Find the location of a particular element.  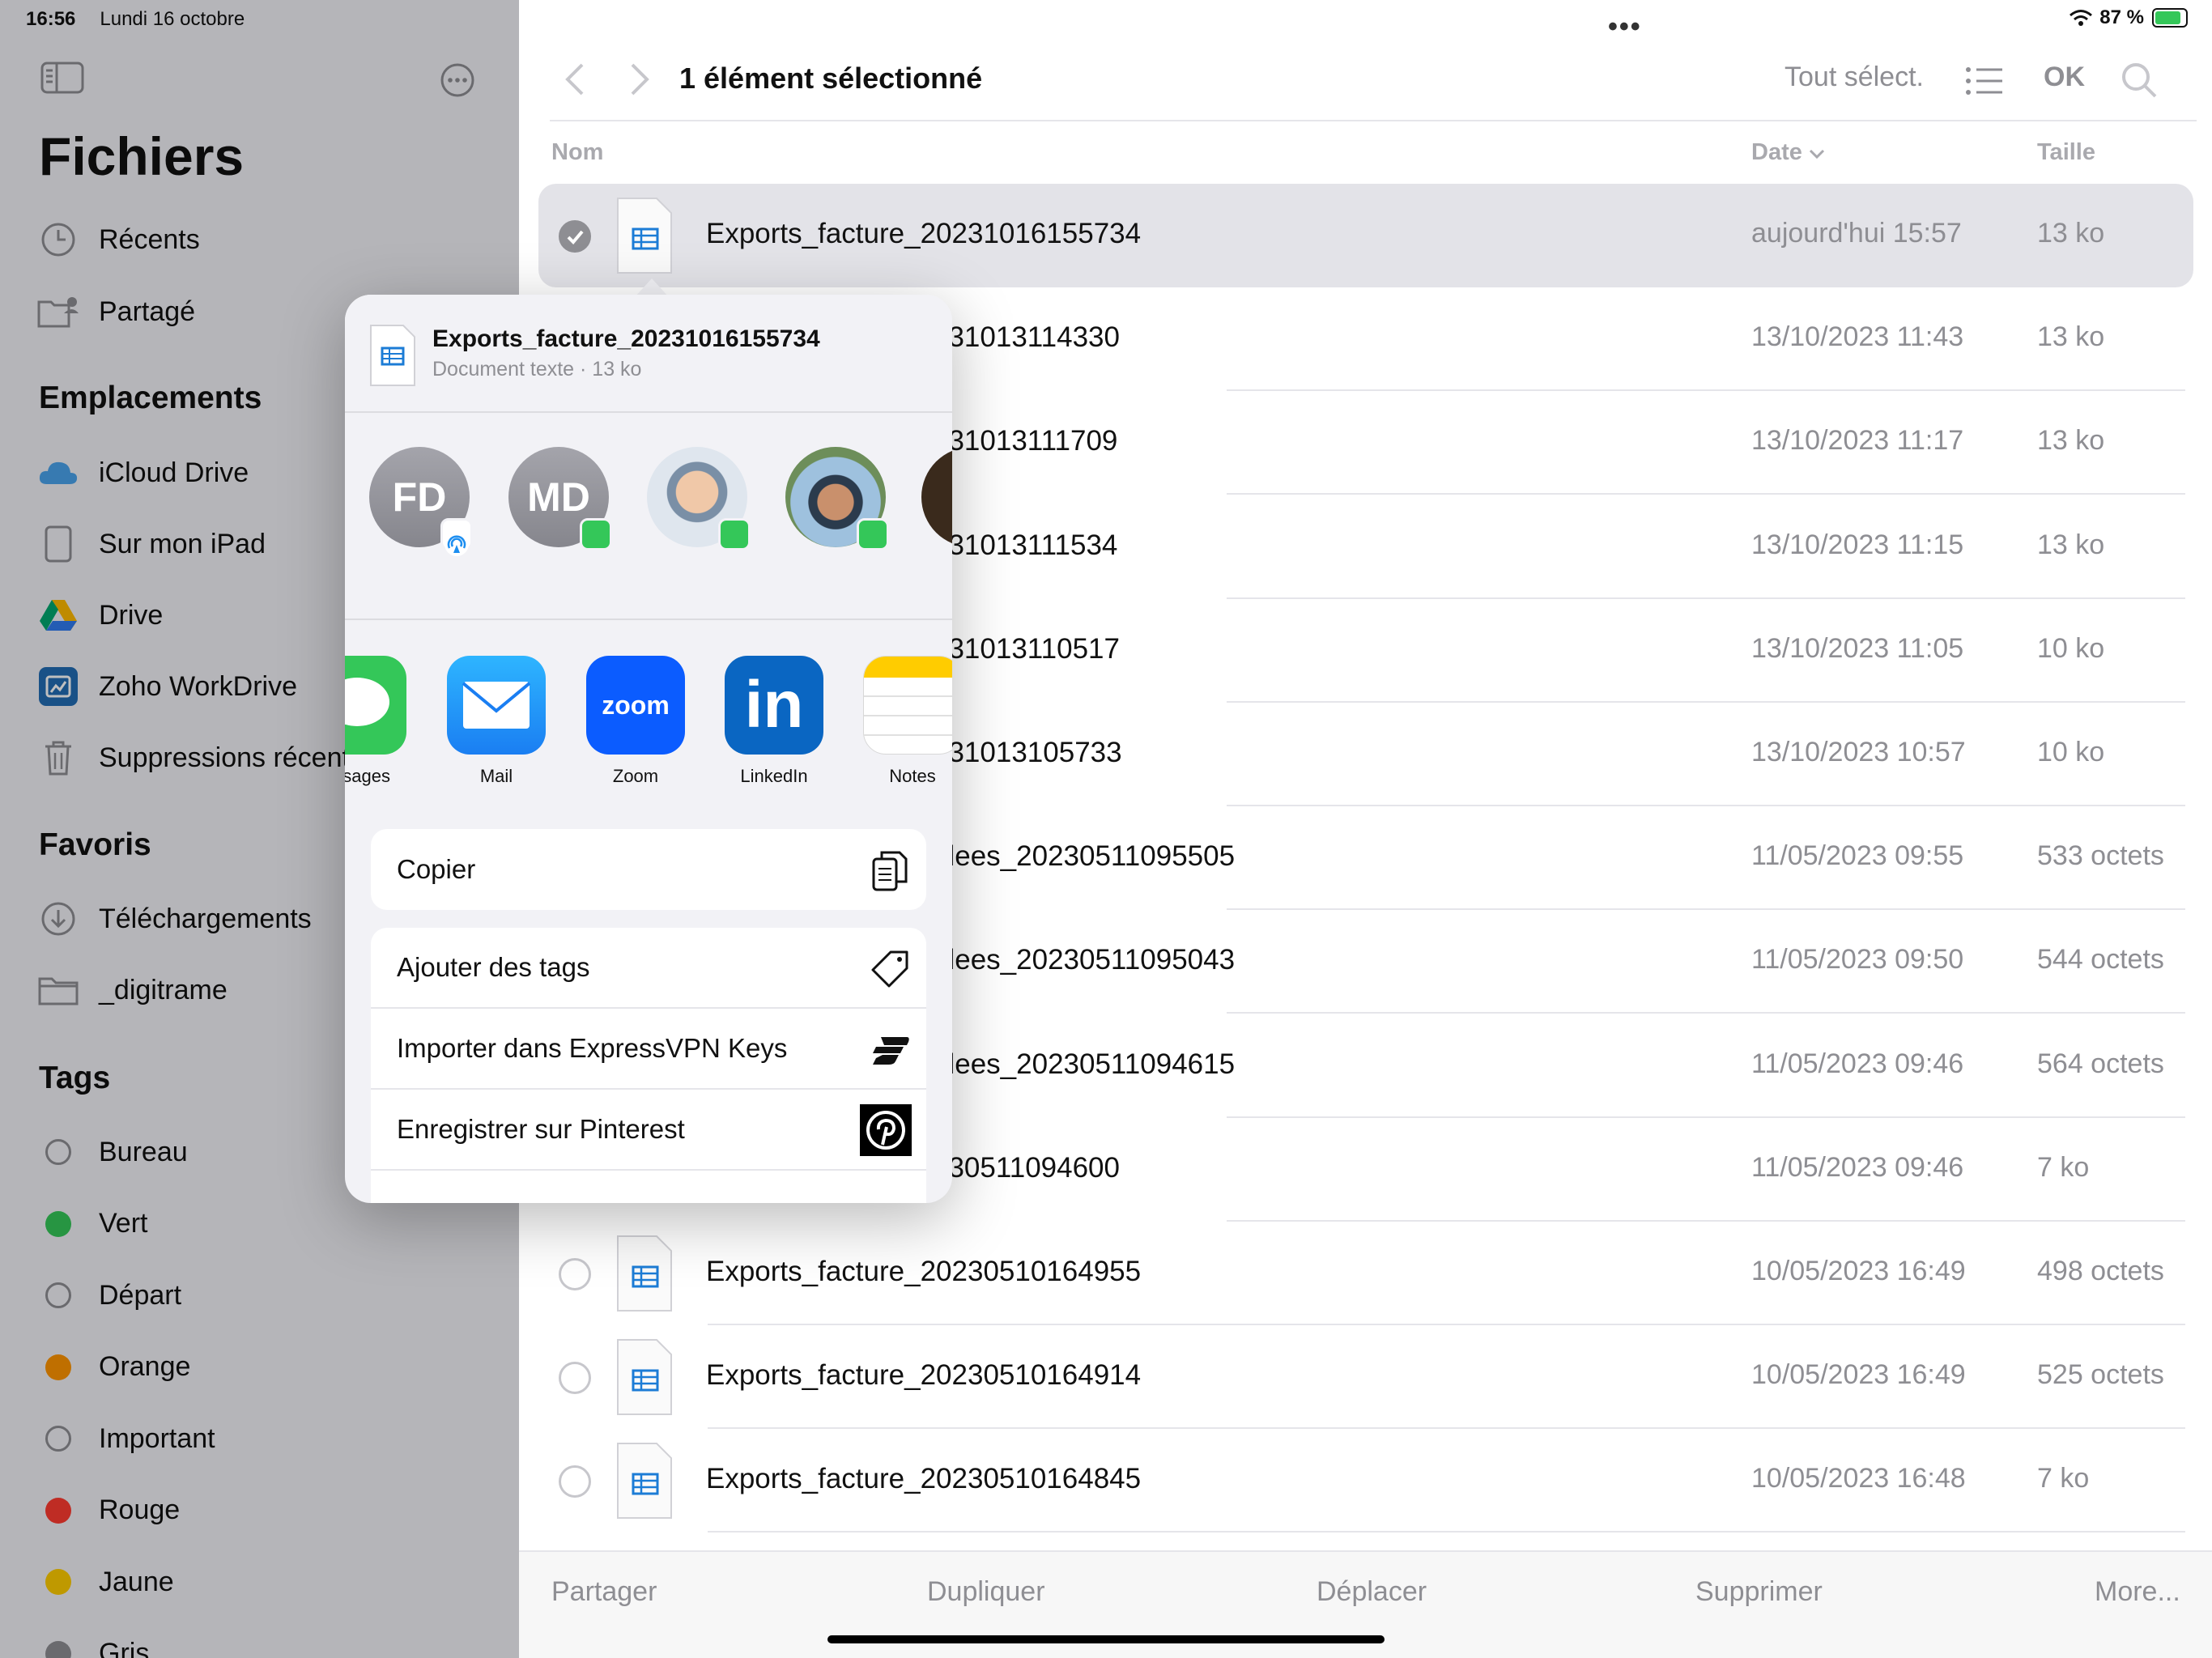

file-name: Exports_facture_20230510164845 is located at coordinates (924, 1479).